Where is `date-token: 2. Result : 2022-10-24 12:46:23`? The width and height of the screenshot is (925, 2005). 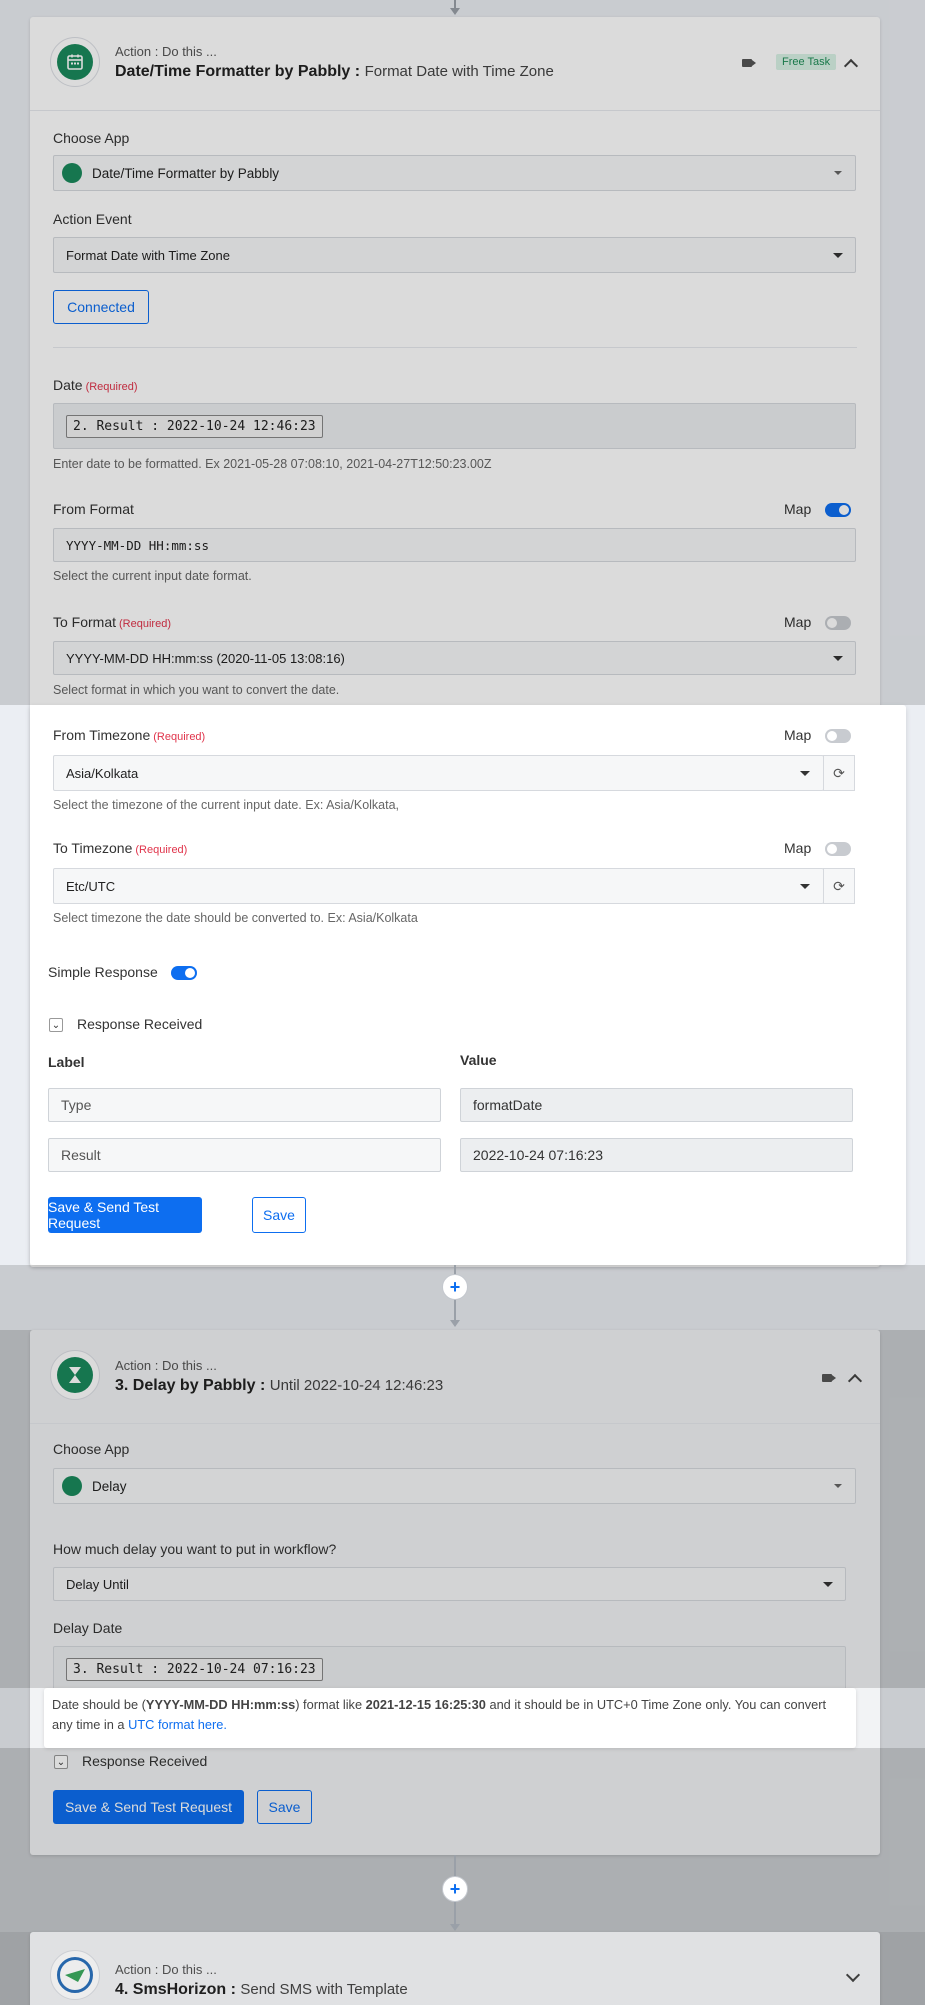
date-token: 2. Result : 2022-10-24 12:46:23 is located at coordinates (194, 426).